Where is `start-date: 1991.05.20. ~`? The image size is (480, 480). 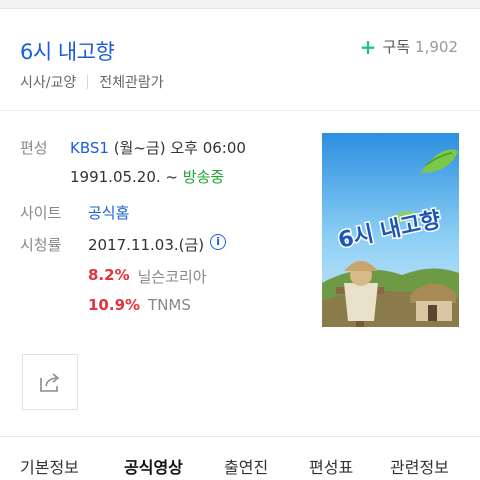
start-date: 1991.05.20. ~ is located at coordinates (126, 177).